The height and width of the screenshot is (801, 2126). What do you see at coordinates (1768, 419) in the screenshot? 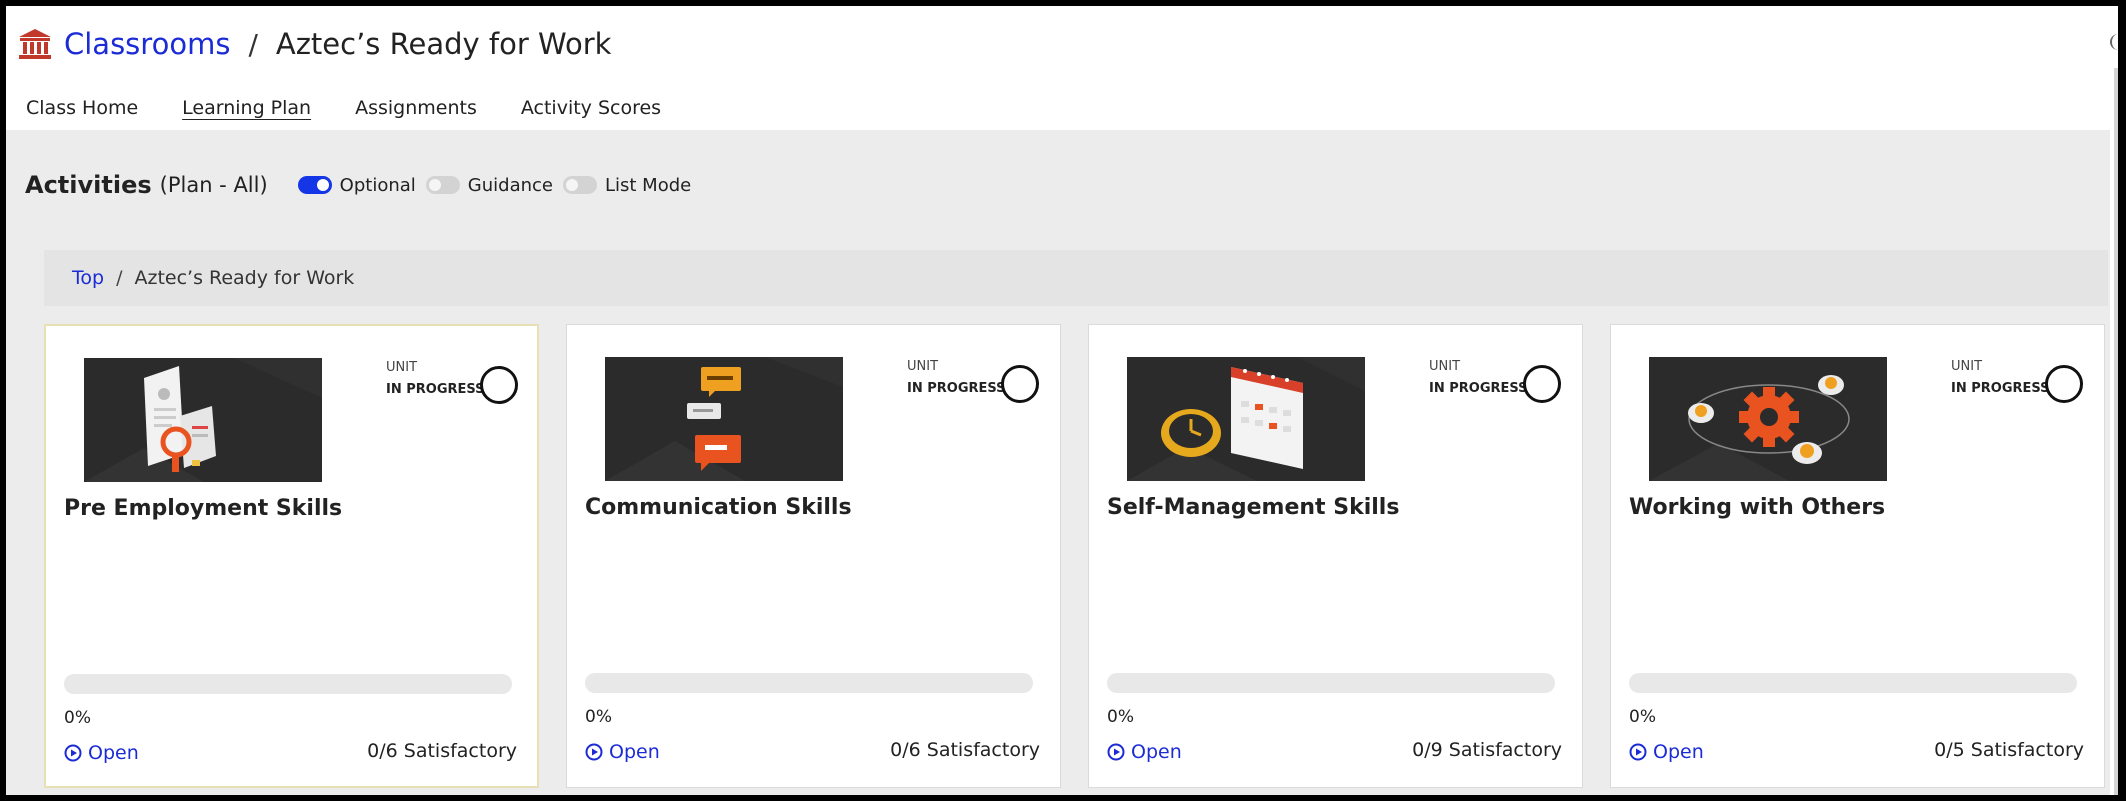
I see `gear-network-icon` at bounding box center [1768, 419].